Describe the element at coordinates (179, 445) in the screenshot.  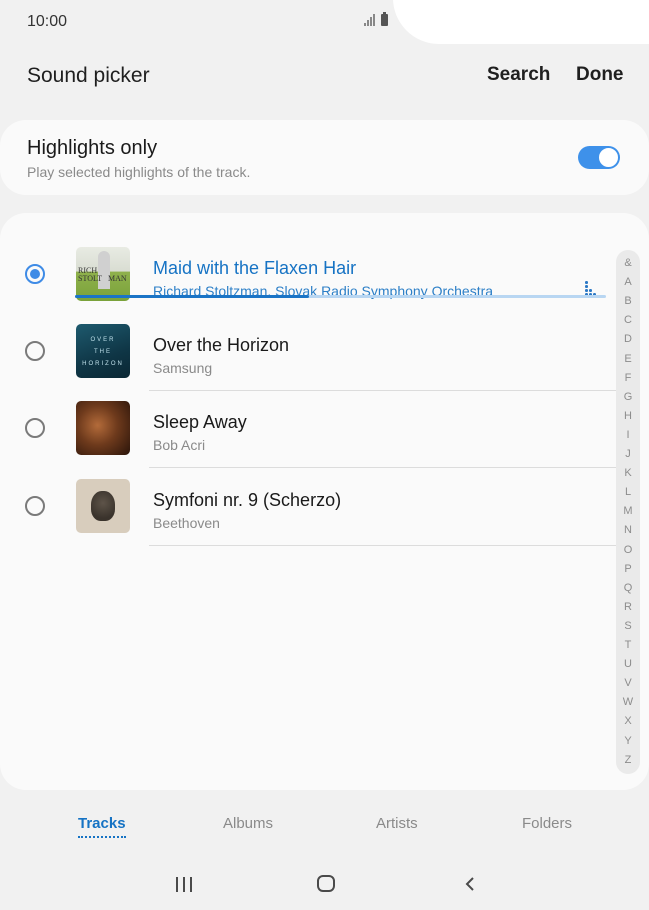
I see `track-artist: Bob Acri` at that location.